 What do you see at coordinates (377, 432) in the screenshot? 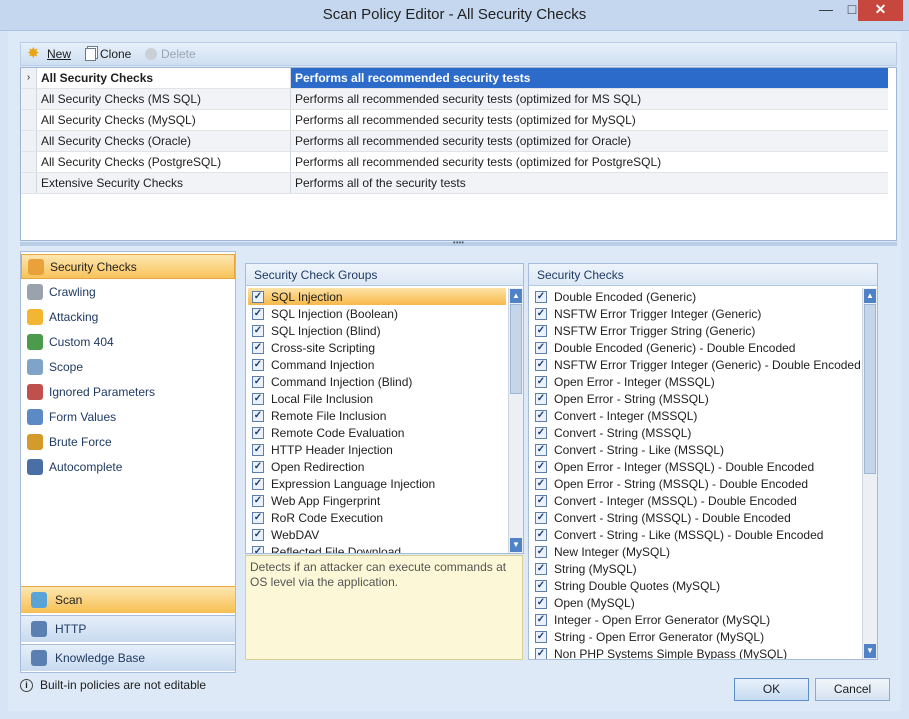
I see `list-item: ✓ Remote Code Evaluation` at bounding box center [377, 432].